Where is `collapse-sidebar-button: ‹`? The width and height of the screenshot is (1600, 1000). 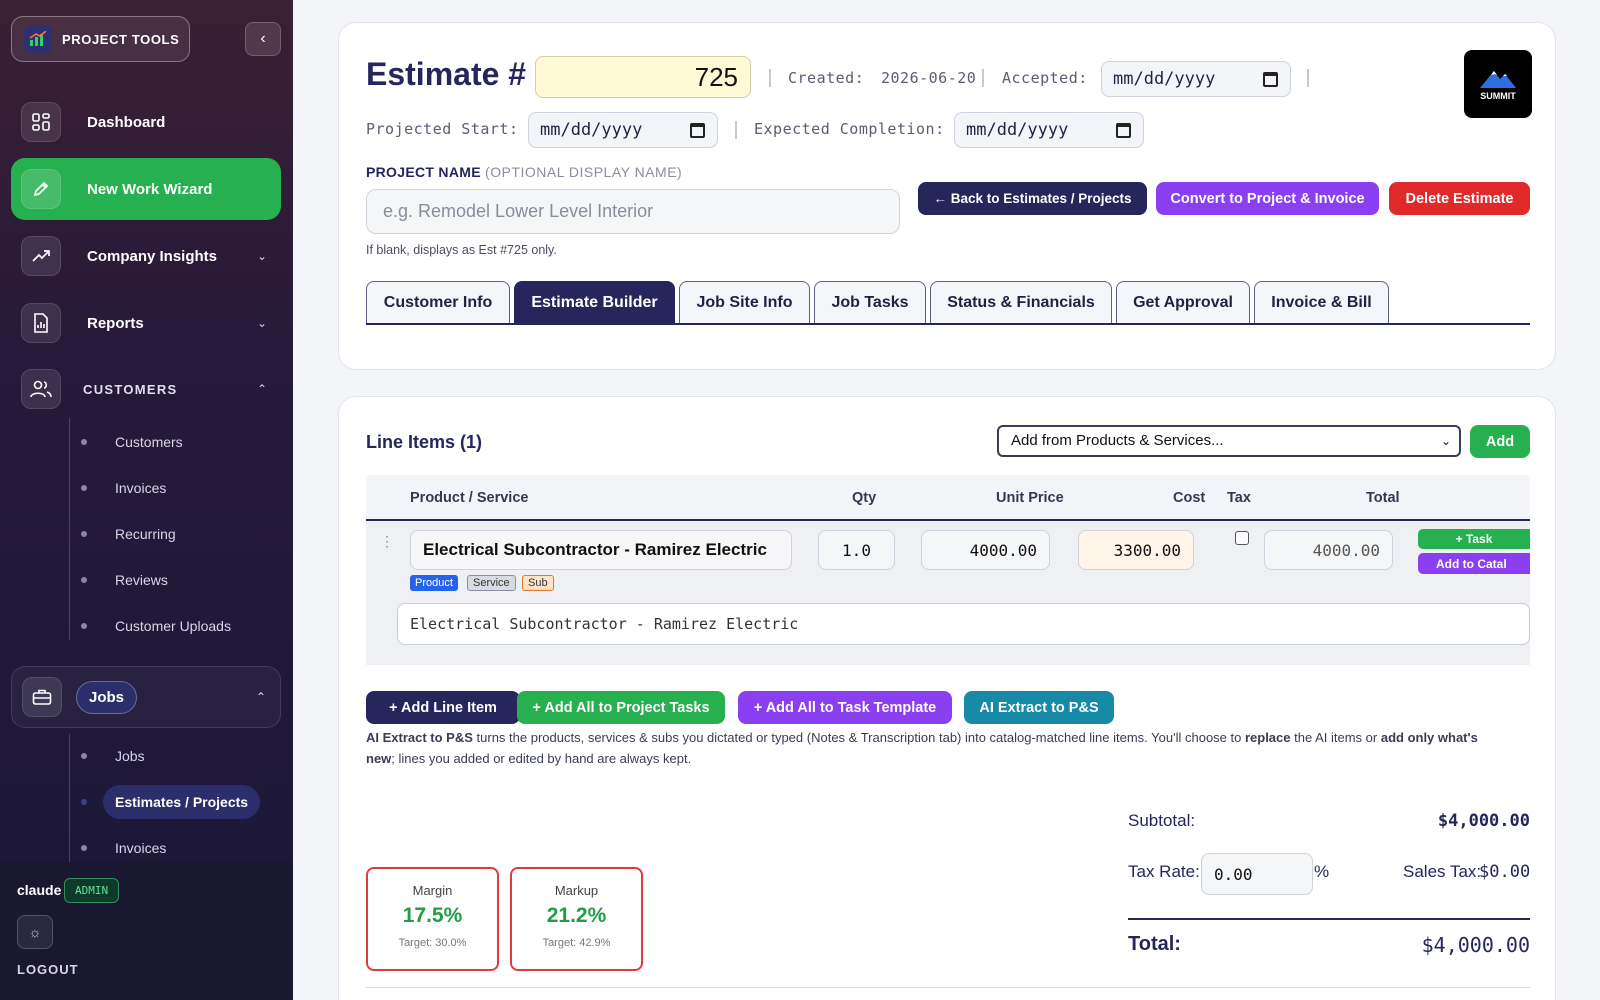 collapse-sidebar-button: ‹ is located at coordinates (263, 39).